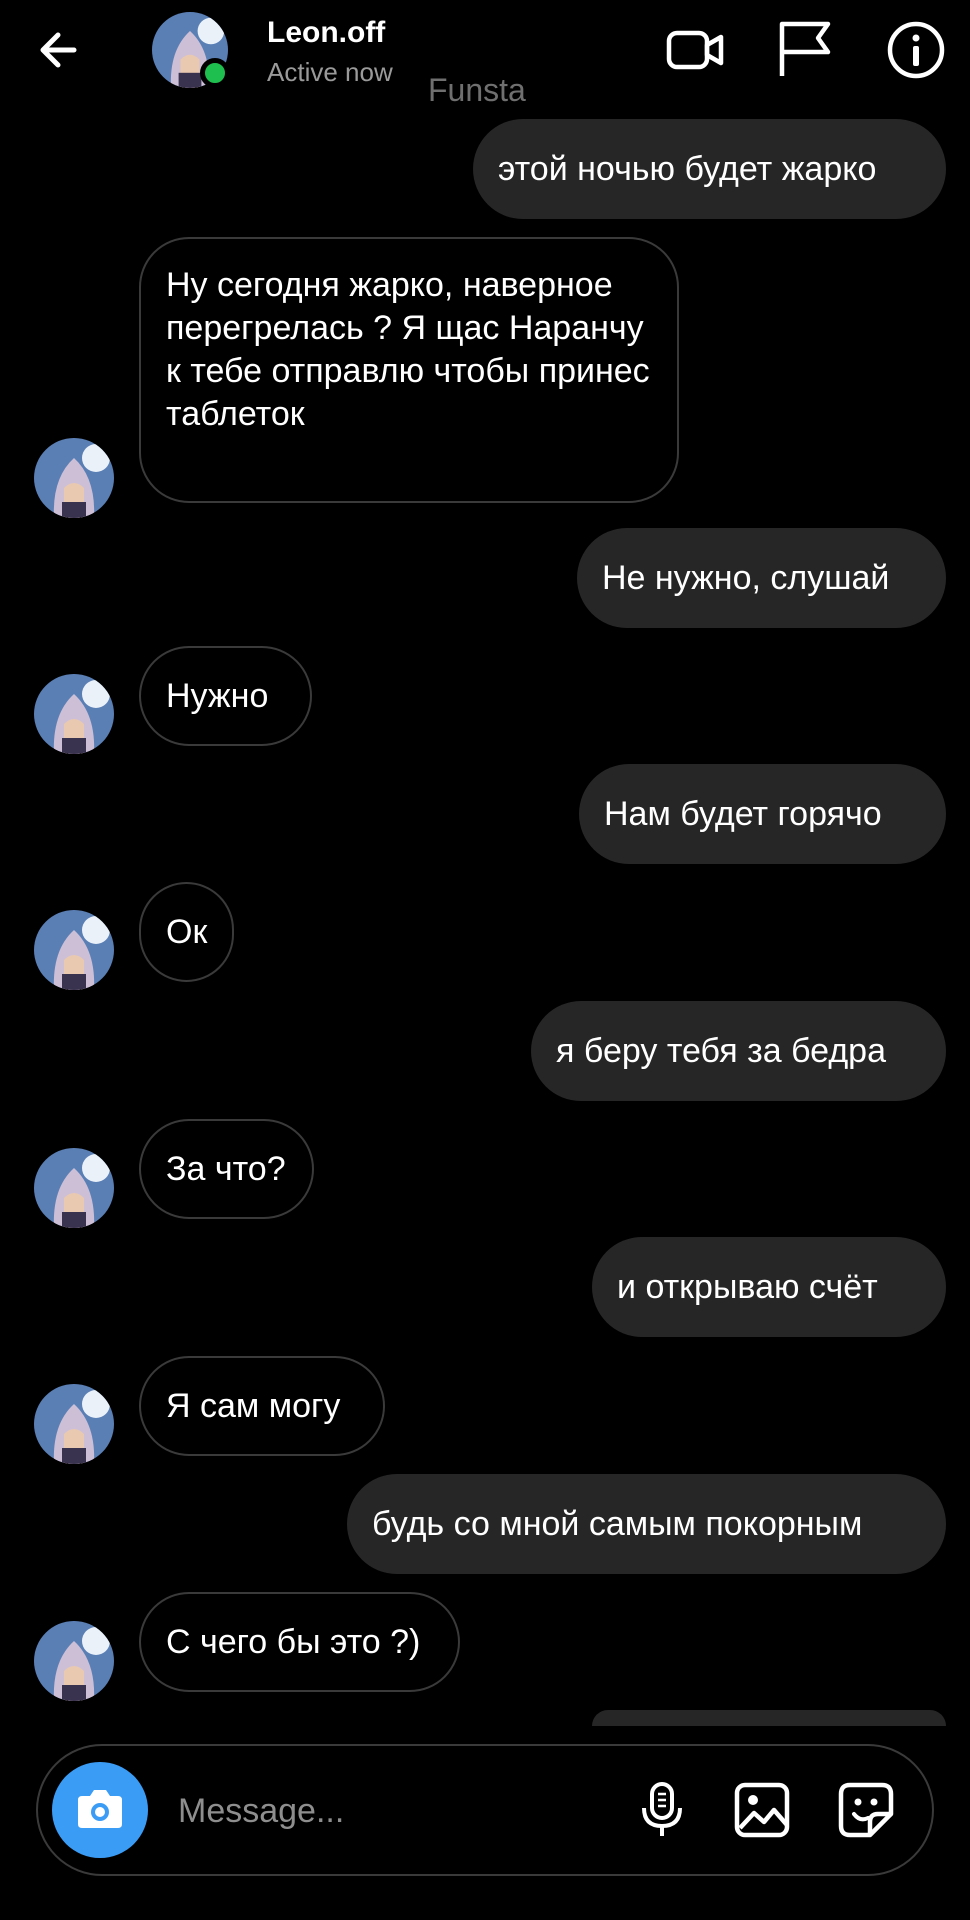 This screenshot has height=1920, width=970. Describe the element at coordinates (709, 169) in the screenshot. I see `message-sent: этой ночью будет жарко` at that location.